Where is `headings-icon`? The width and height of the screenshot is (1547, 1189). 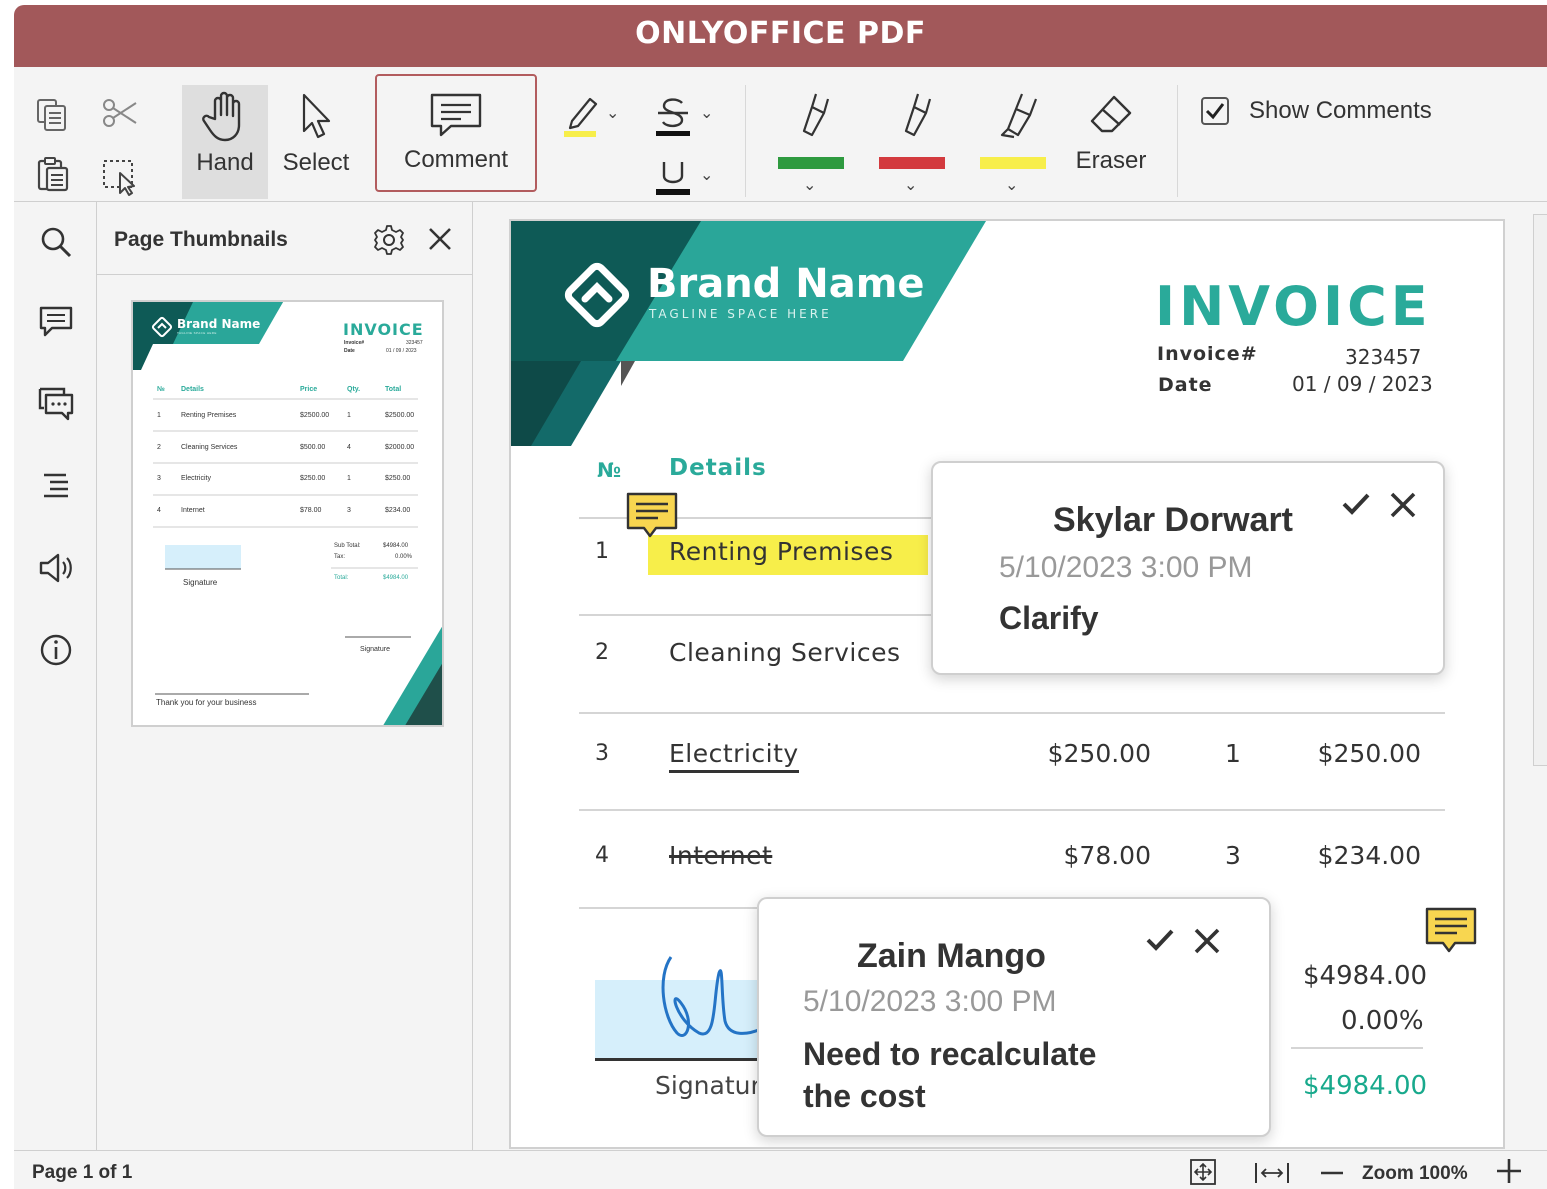
headings-icon is located at coordinates (56, 486).